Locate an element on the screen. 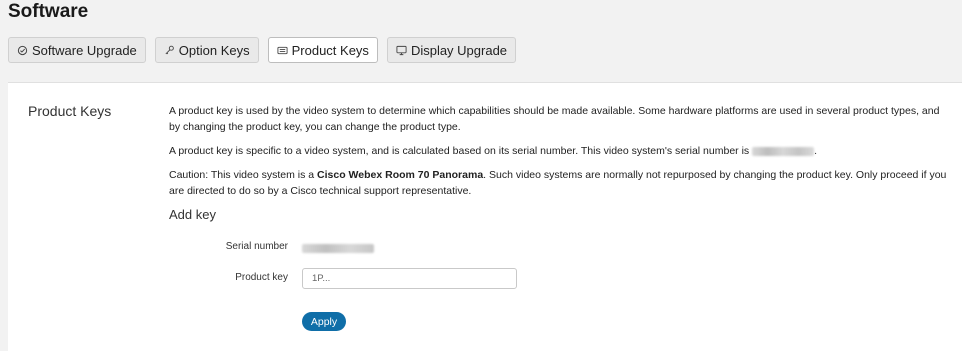 The width and height of the screenshot is (962, 351). tab-product-keys: Product Keys is located at coordinates (322, 50).